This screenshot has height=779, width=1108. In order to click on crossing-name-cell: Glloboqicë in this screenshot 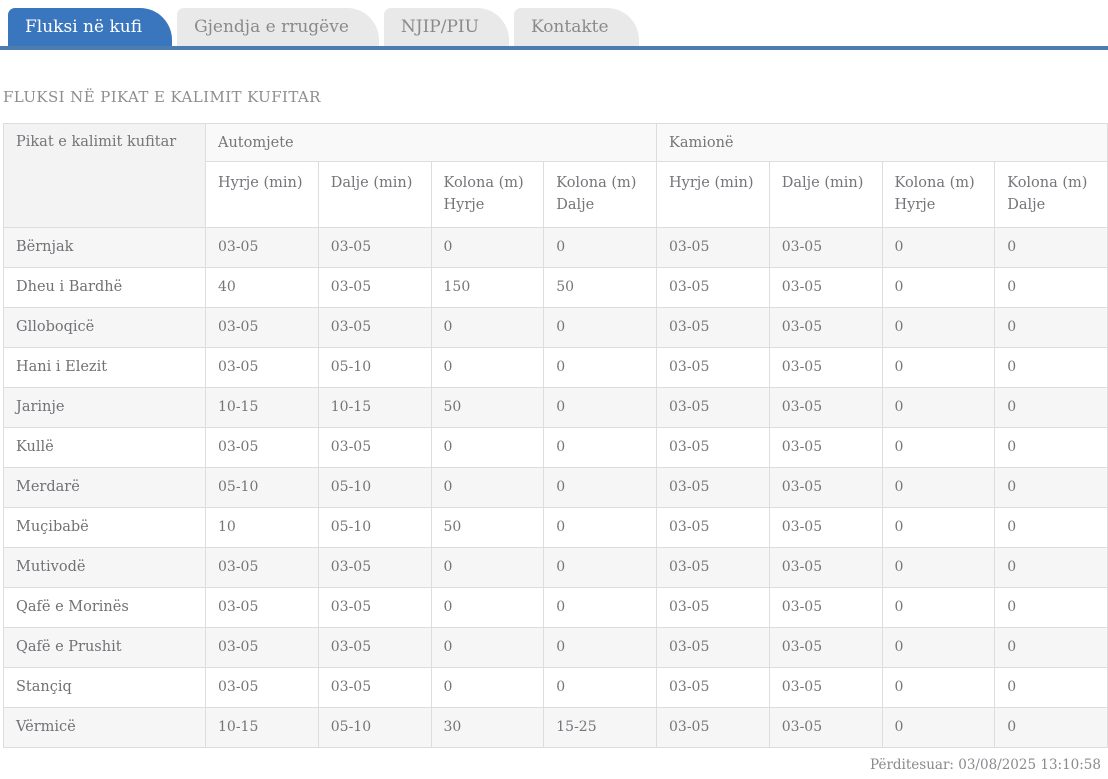, I will do `click(104, 327)`.